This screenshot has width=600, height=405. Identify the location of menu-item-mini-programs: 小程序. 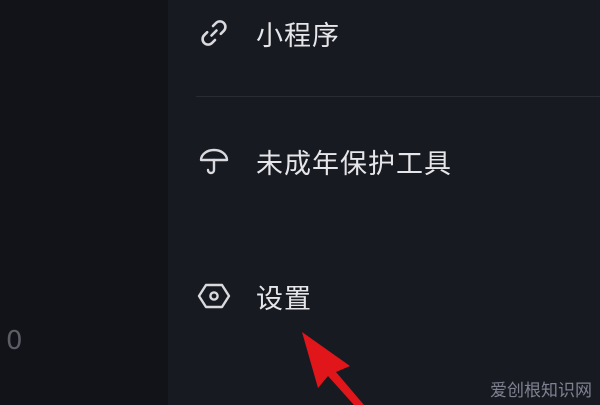
(386, 33).